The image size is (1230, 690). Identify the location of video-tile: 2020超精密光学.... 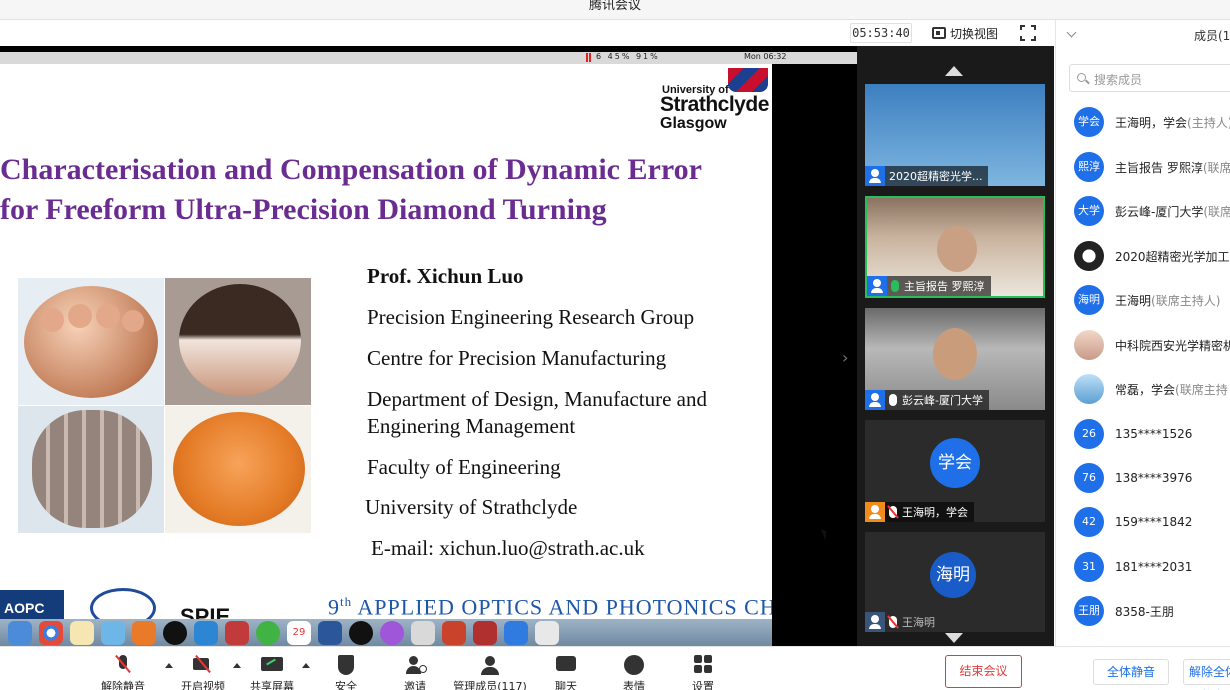
(955, 135).